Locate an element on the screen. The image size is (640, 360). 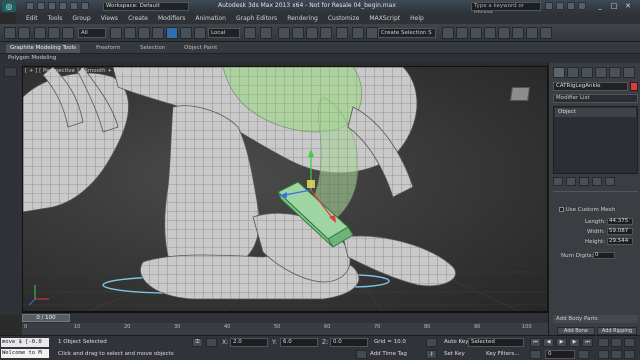
spinner-snap-icon is located at coordinates (326, 33).